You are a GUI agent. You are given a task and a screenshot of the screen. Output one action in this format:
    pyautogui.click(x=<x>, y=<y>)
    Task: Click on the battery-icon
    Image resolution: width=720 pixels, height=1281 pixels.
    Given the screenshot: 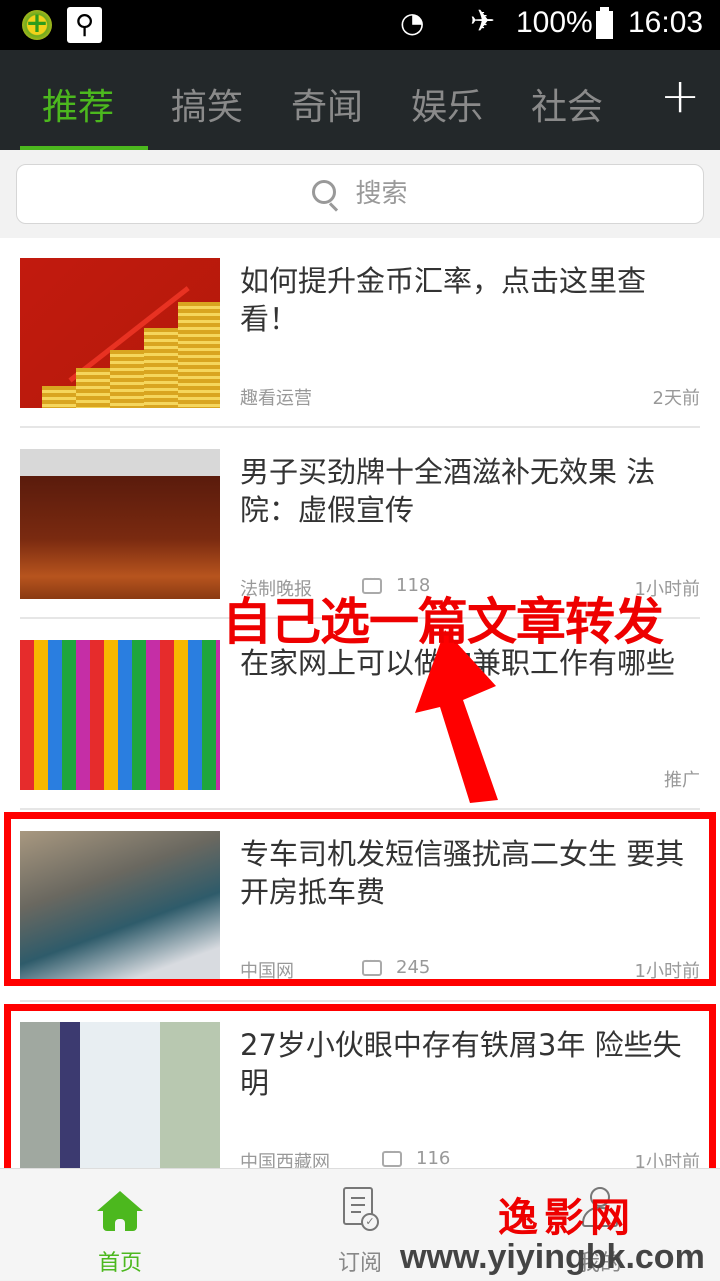 What is the action you would take?
    pyautogui.click(x=604, y=23)
    